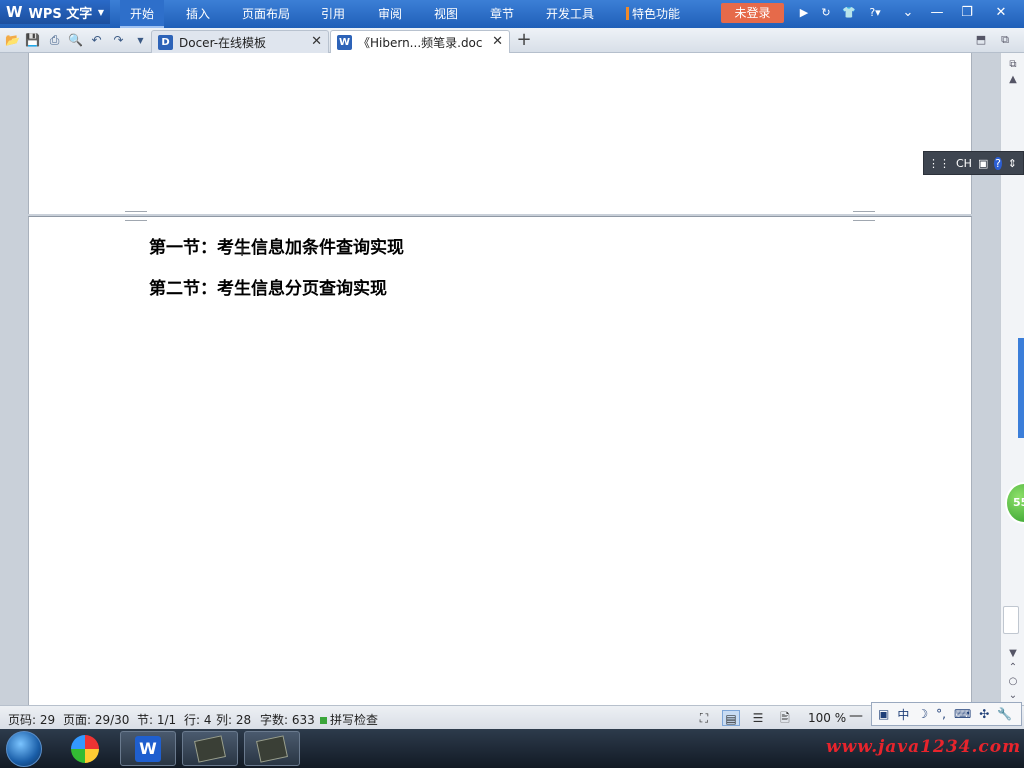 This screenshot has height=768, width=1024. What do you see at coordinates (856, 716) in the screenshot?
I see `zoom-out-icon: —` at bounding box center [856, 716].